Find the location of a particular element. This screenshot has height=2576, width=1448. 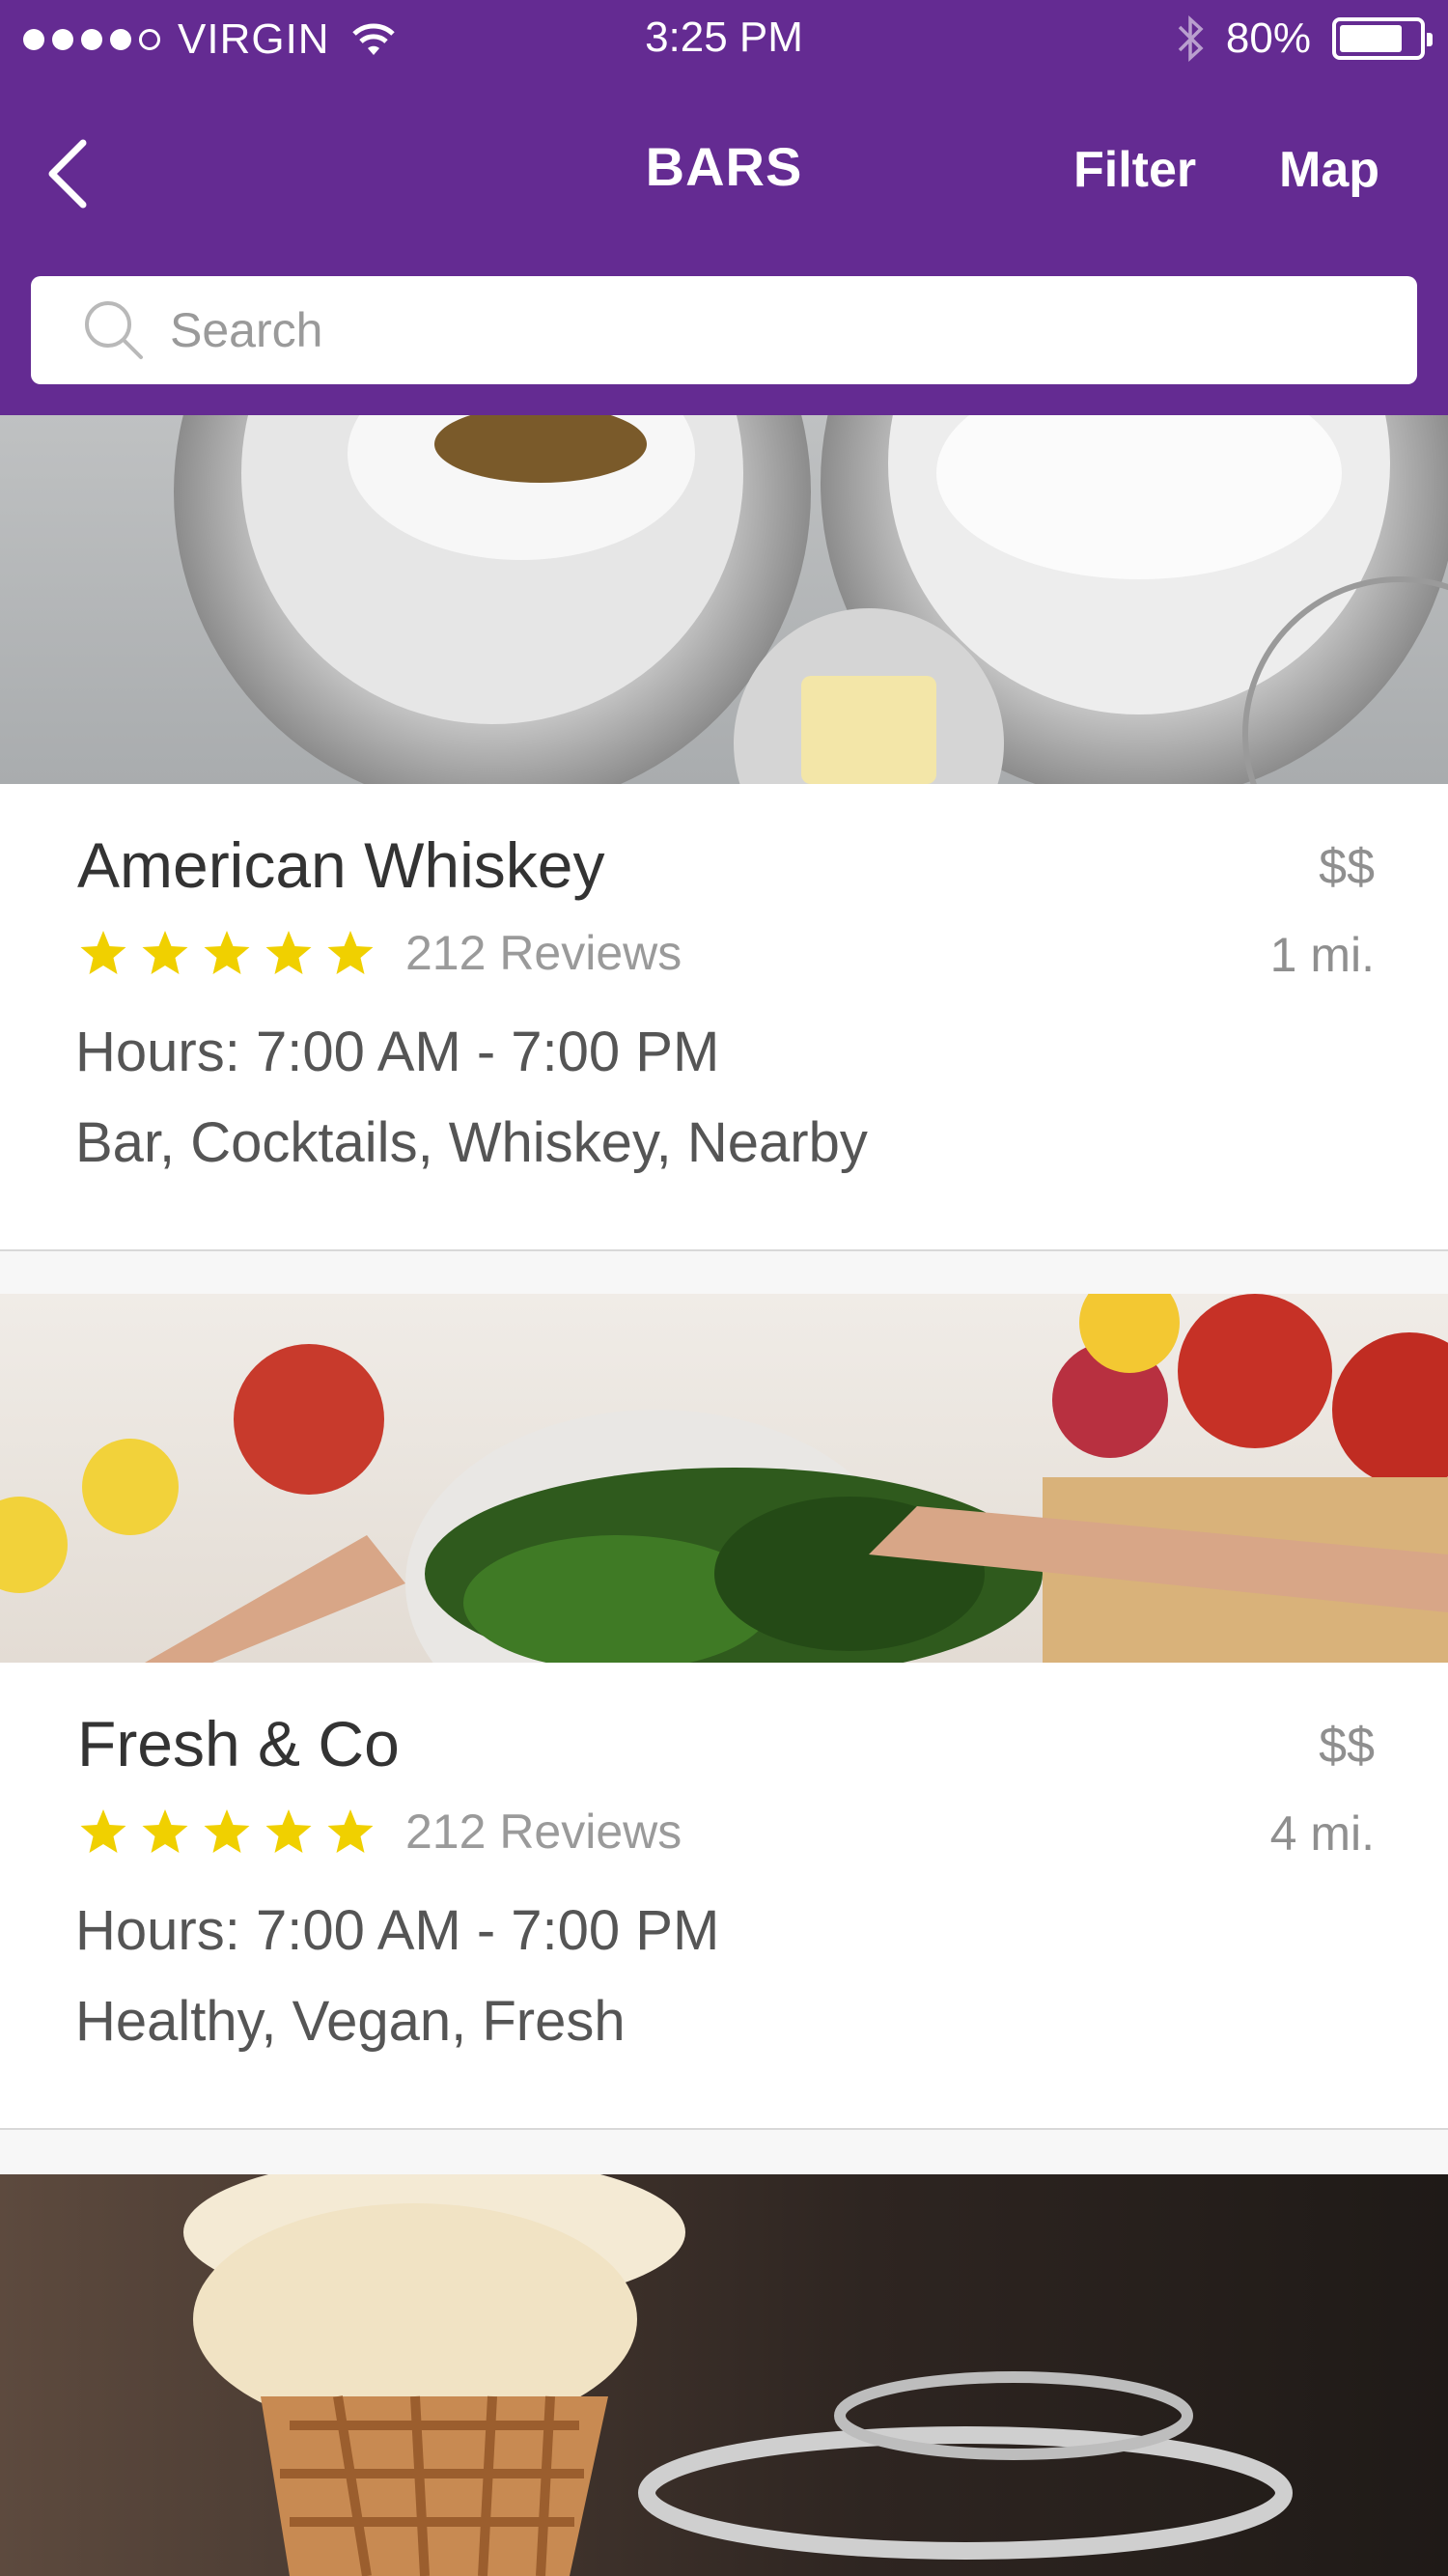

distance-label: 4 mi. is located at coordinates (1322, 1834).